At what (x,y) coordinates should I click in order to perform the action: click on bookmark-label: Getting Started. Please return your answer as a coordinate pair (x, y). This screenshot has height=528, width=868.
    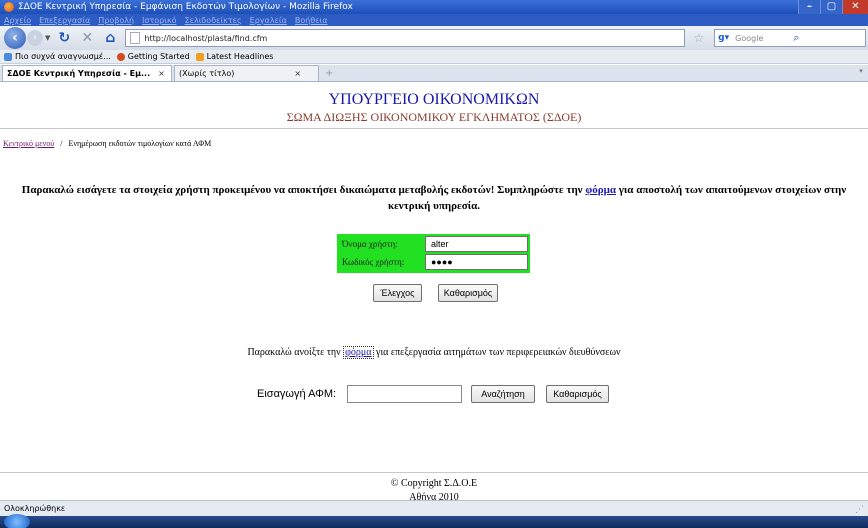
    Looking at the image, I should click on (158, 56).